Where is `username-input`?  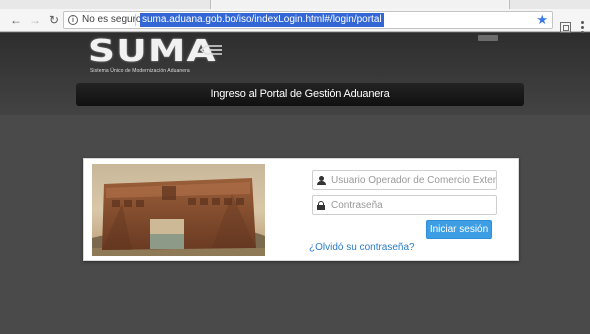
username-input is located at coordinates (412, 180).